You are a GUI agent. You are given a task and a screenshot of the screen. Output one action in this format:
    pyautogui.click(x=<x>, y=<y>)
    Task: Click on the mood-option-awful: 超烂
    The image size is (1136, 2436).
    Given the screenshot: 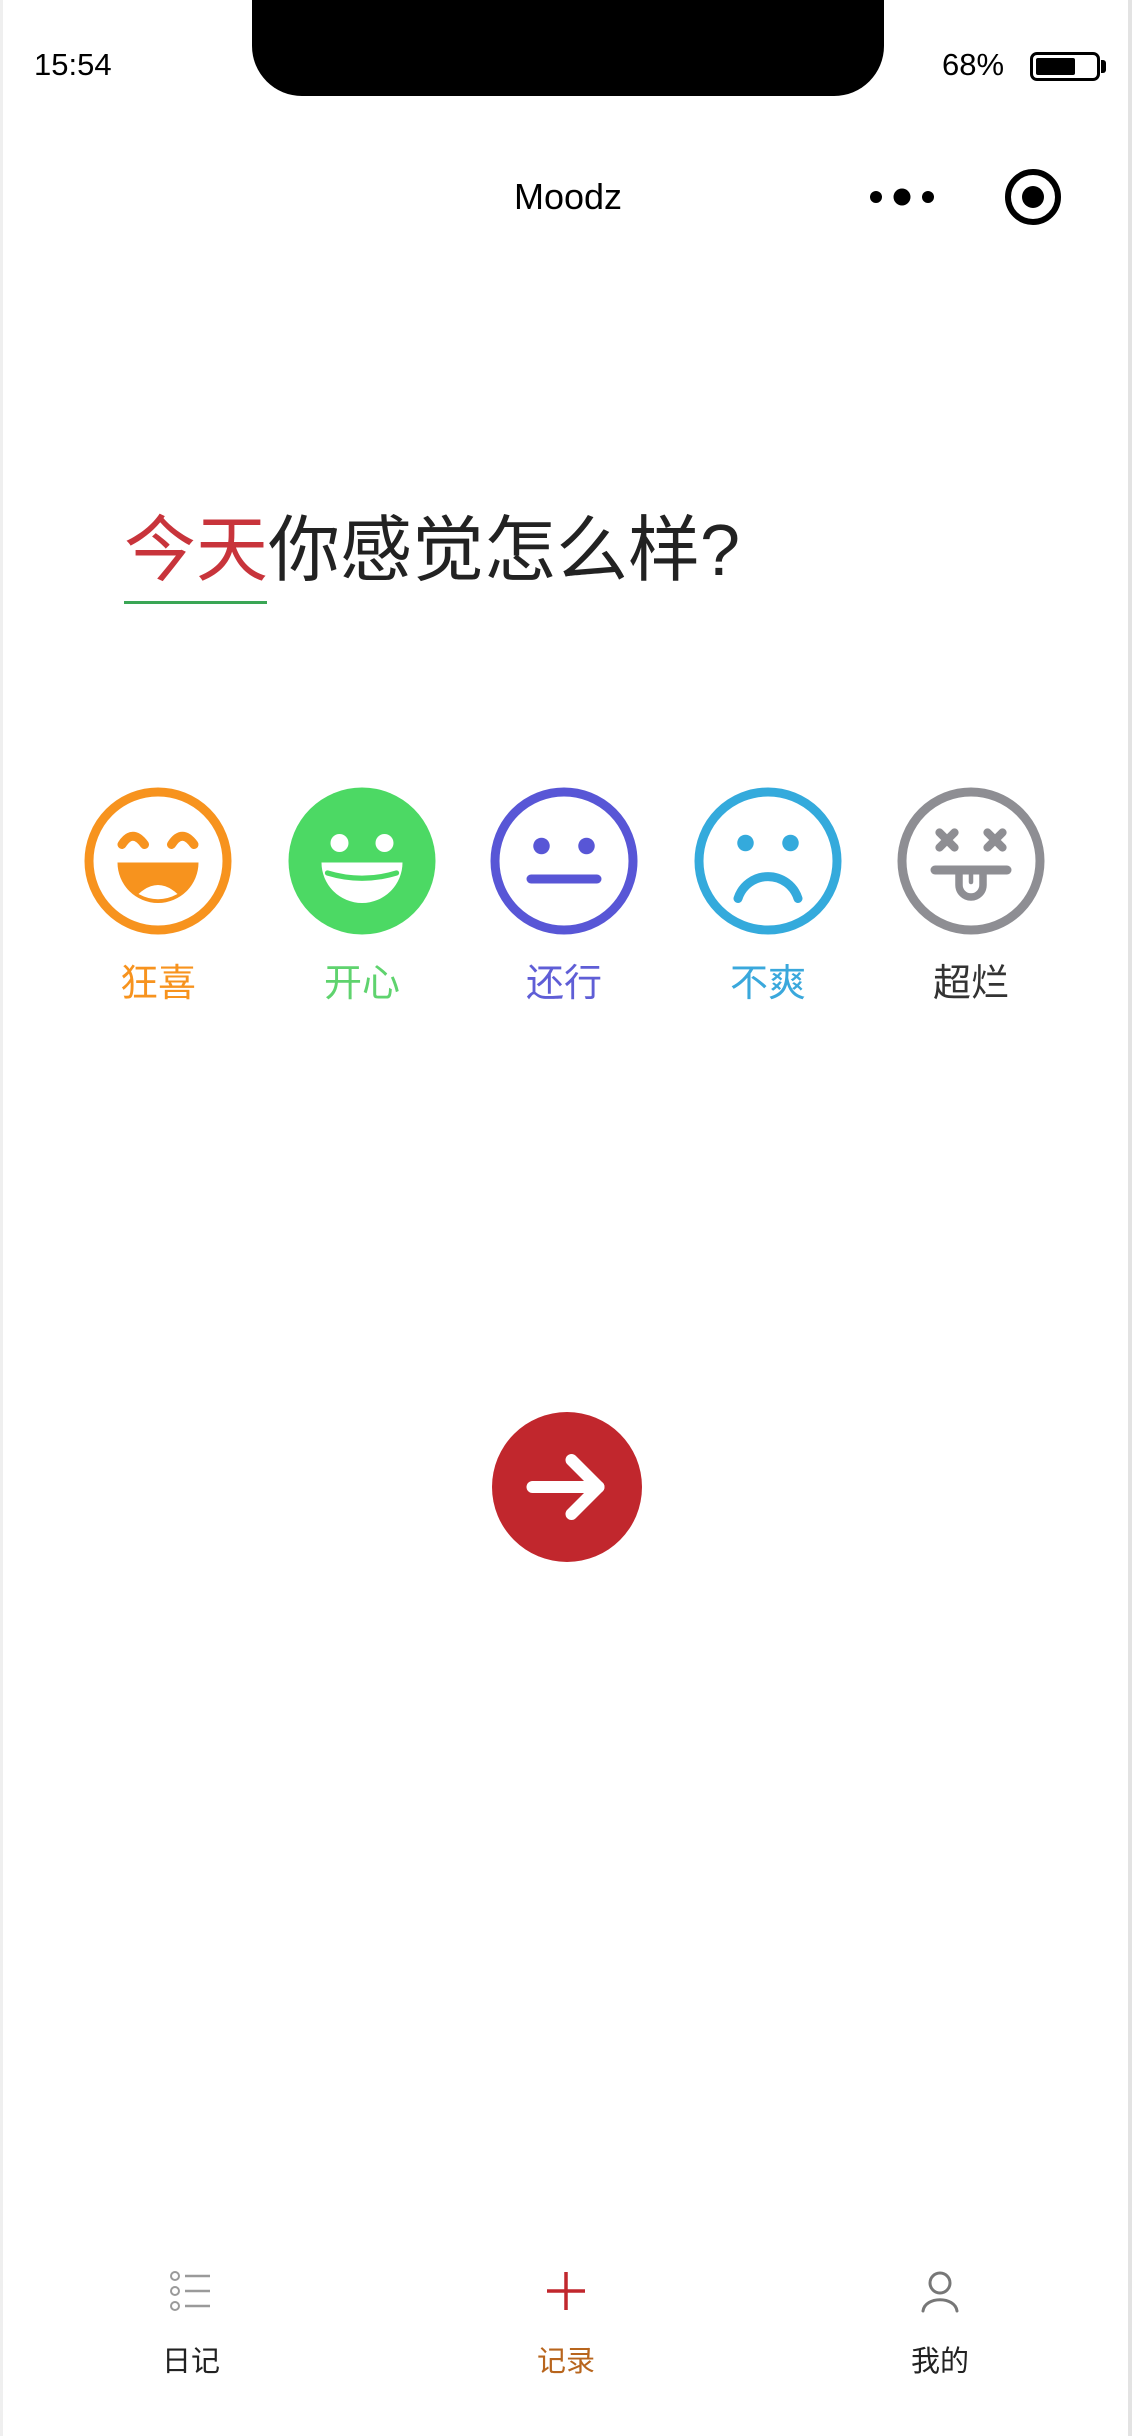 What is the action you would take?
    pyautogui.click(x=971, y=896)
    